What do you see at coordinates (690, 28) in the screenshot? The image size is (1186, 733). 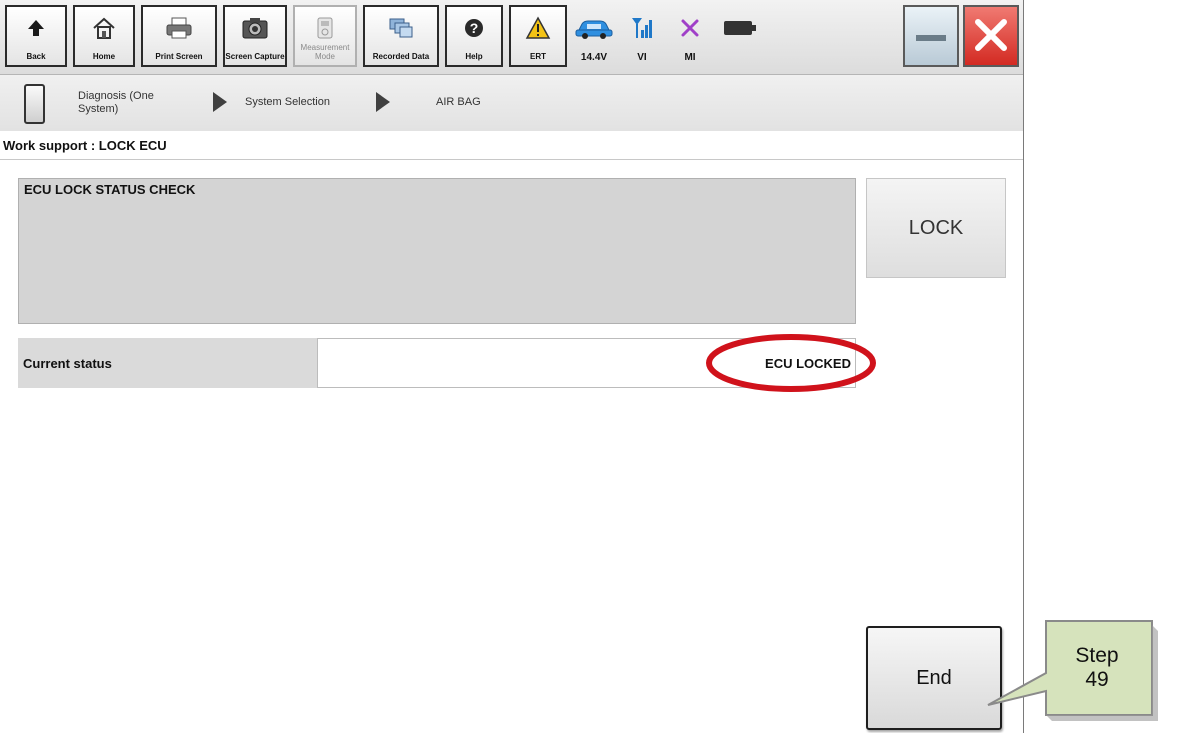 I see `disconnected-icon` at bounding box center [690, 28].